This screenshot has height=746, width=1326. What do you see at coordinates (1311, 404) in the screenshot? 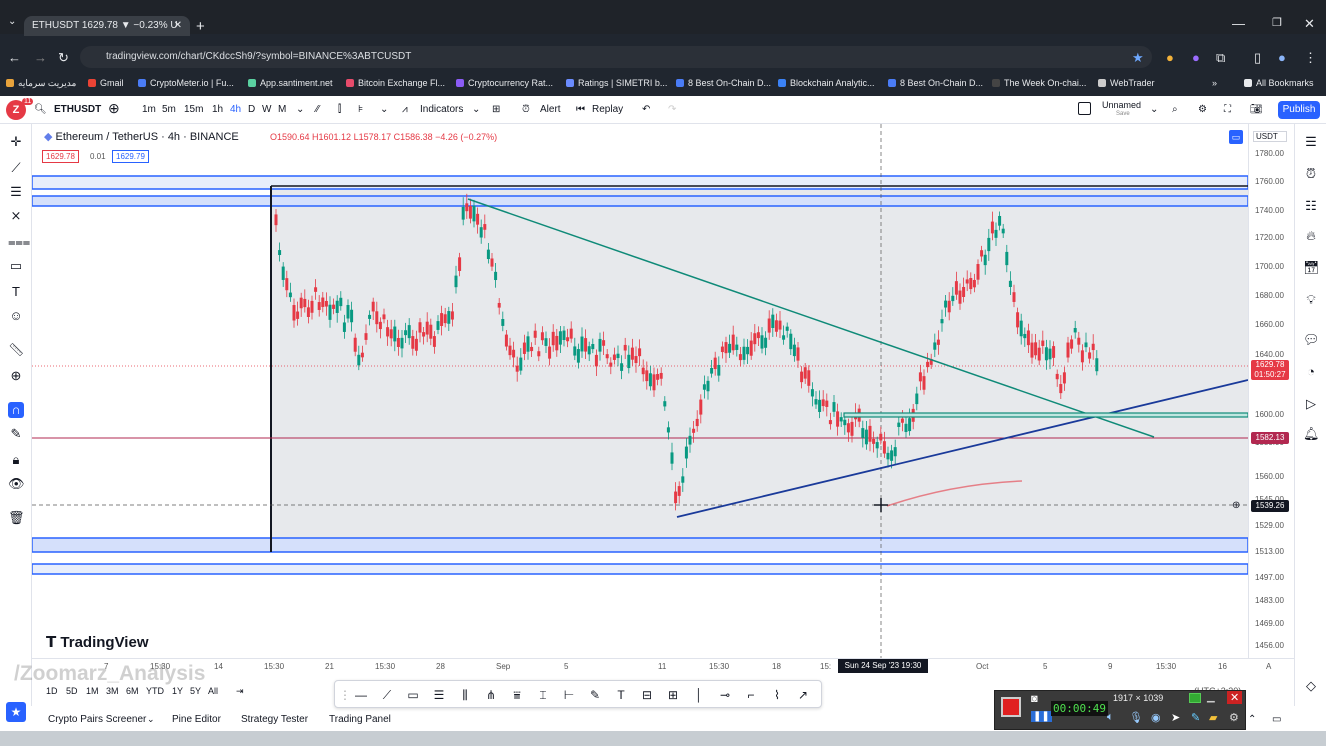
I see `play-icon: ▷` at bounding box center [1311, 404].